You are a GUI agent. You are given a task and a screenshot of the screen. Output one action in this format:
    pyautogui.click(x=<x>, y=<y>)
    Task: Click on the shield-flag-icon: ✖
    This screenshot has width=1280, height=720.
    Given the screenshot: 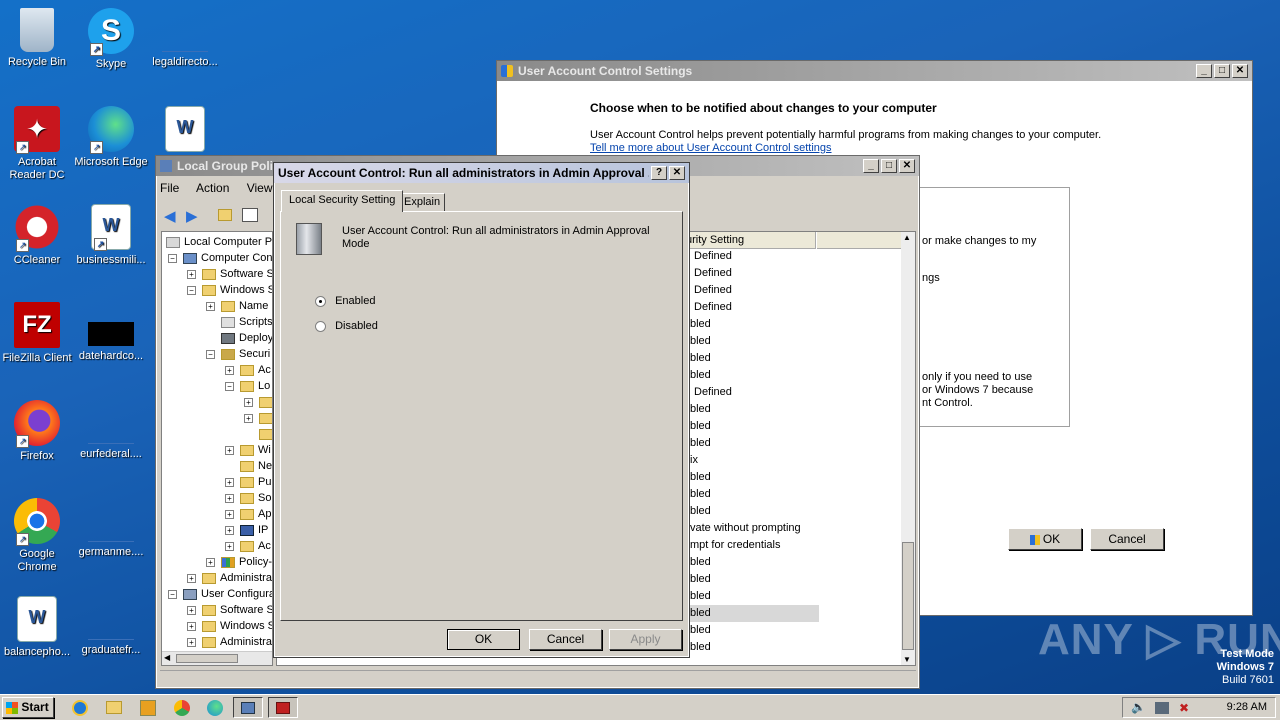 What is the action you would take?
    pyautogui.click(x=1184, y=708)
    